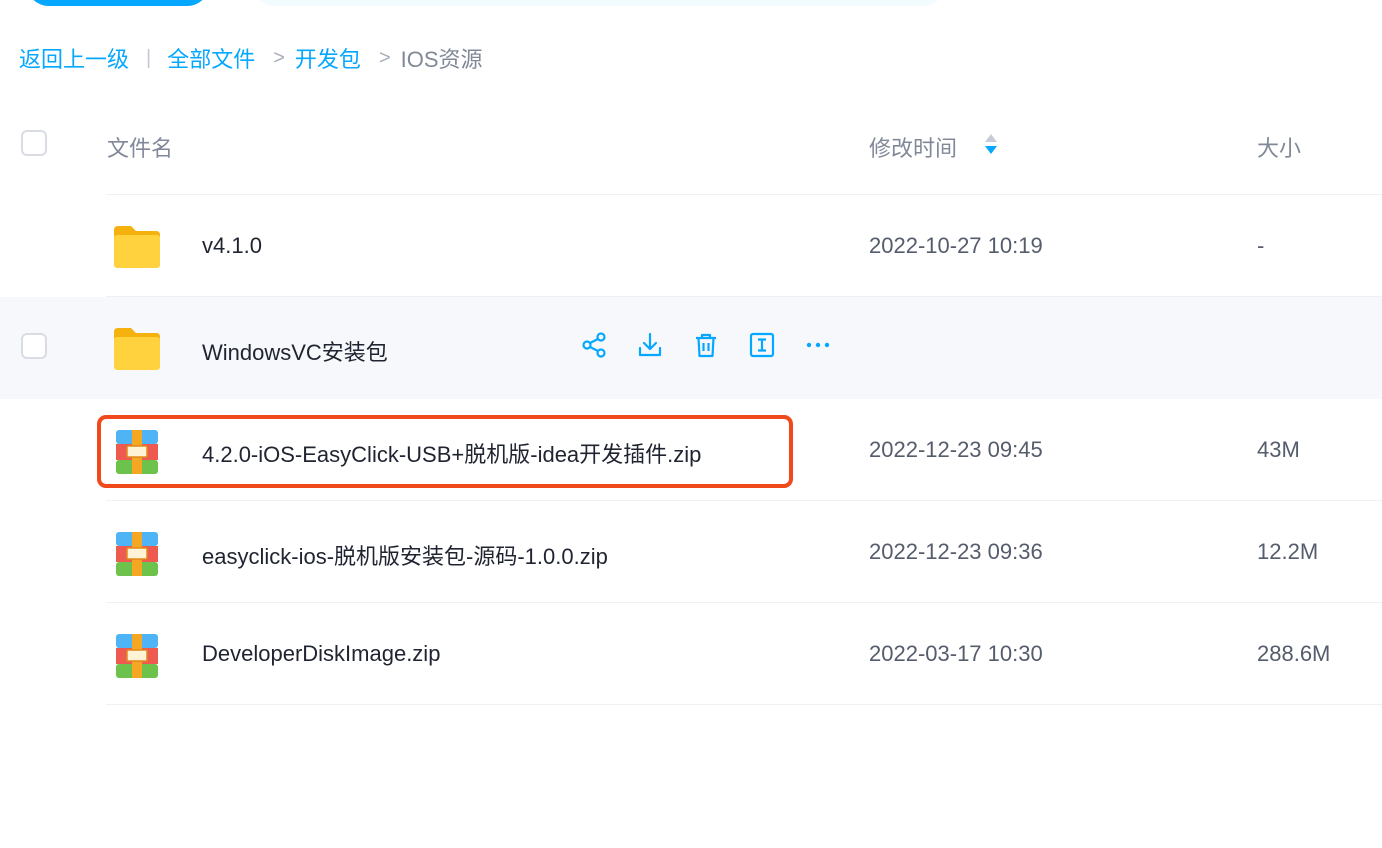 The width and height of the screenshot is (1382, 848). What do you see at coordinates (1278, 449) in the screenshot?
I see `file-size: 43M` at bounding box center [1278, 449].